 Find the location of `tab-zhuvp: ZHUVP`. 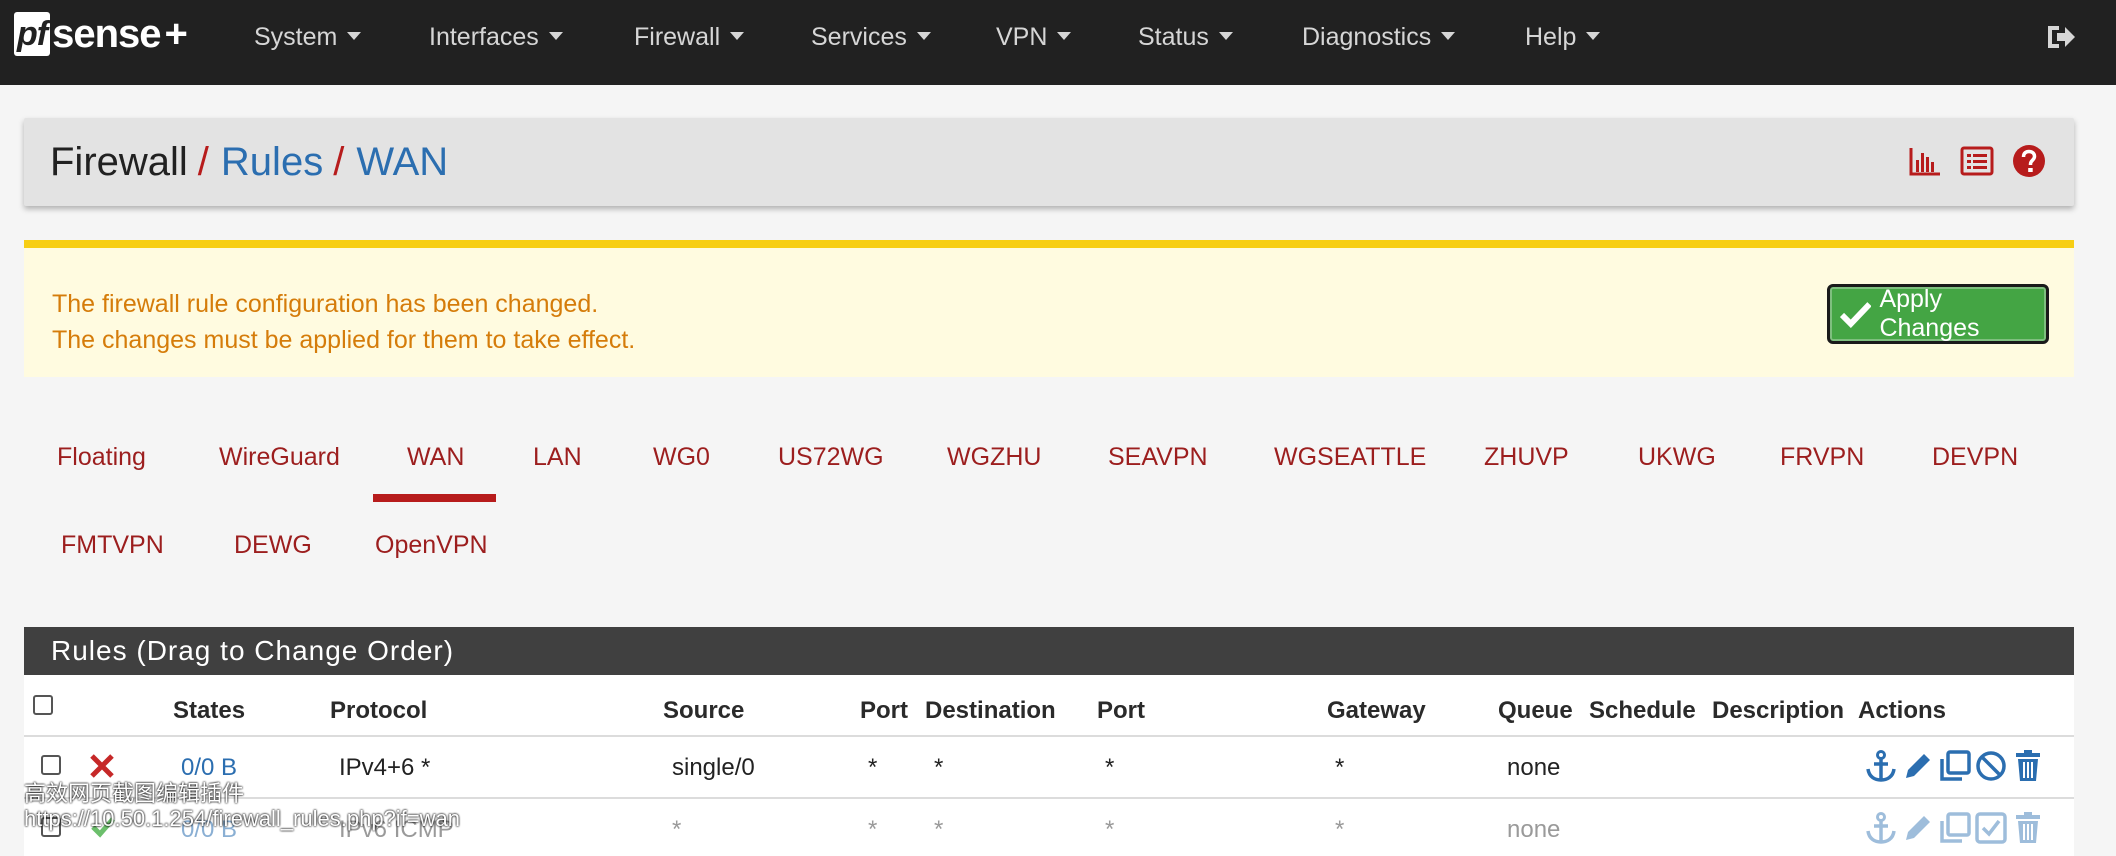

tab-zhuvp: ZHUVP is located at coordinates (1526, 457).